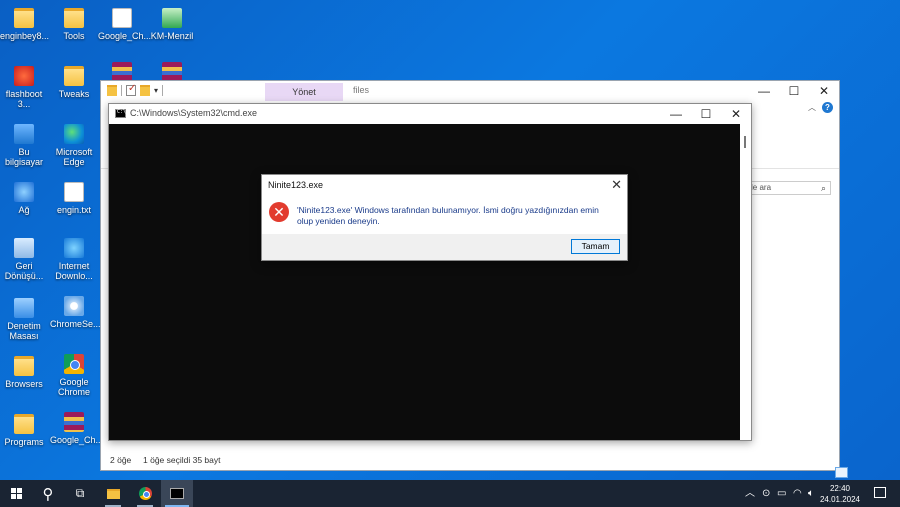  Describe the element at coordinates (24, 210) in the screenshot. I see `desktop-icon-label: Ağ` at that location.